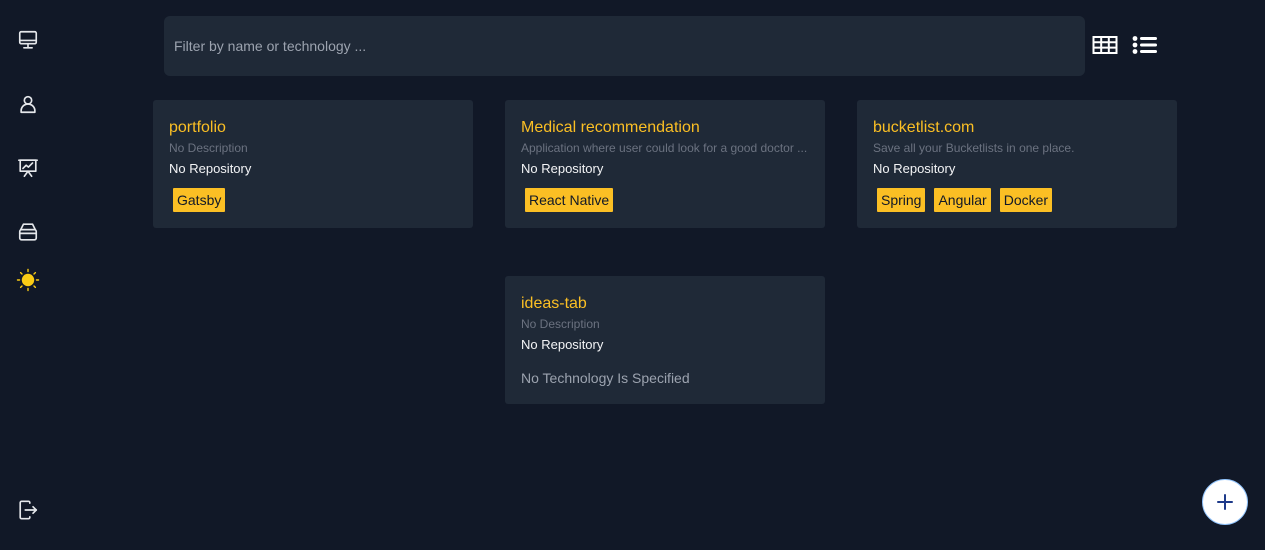 The height and width of the screenshot is (550, 1265). Describe the element at coordinates (313, 128) in the screenshot. I see `project-title: portfolio` at that location.